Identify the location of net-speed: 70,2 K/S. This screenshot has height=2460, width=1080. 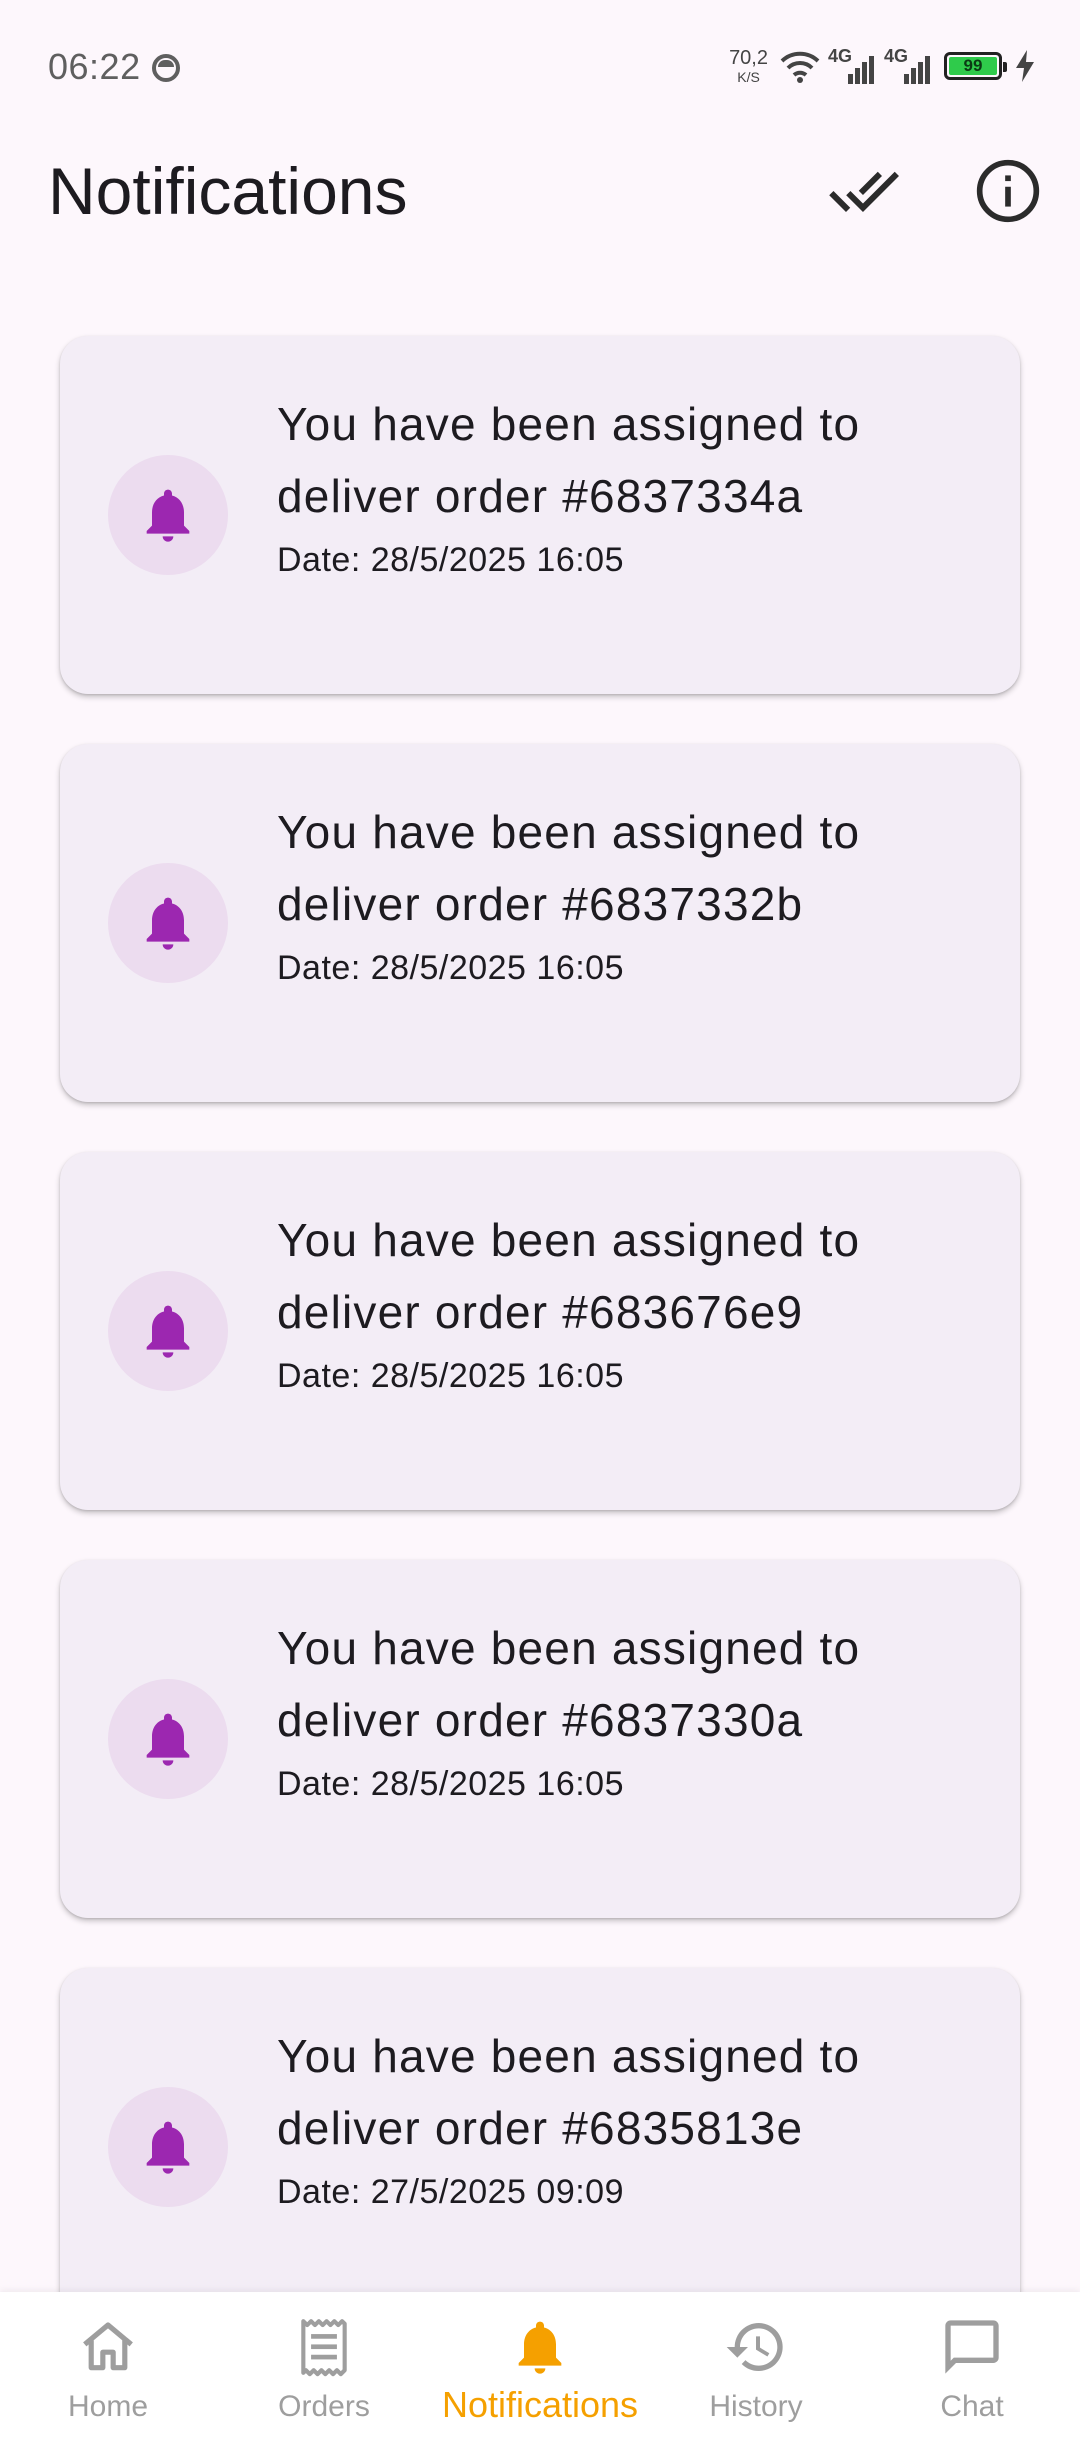
(748, 66).